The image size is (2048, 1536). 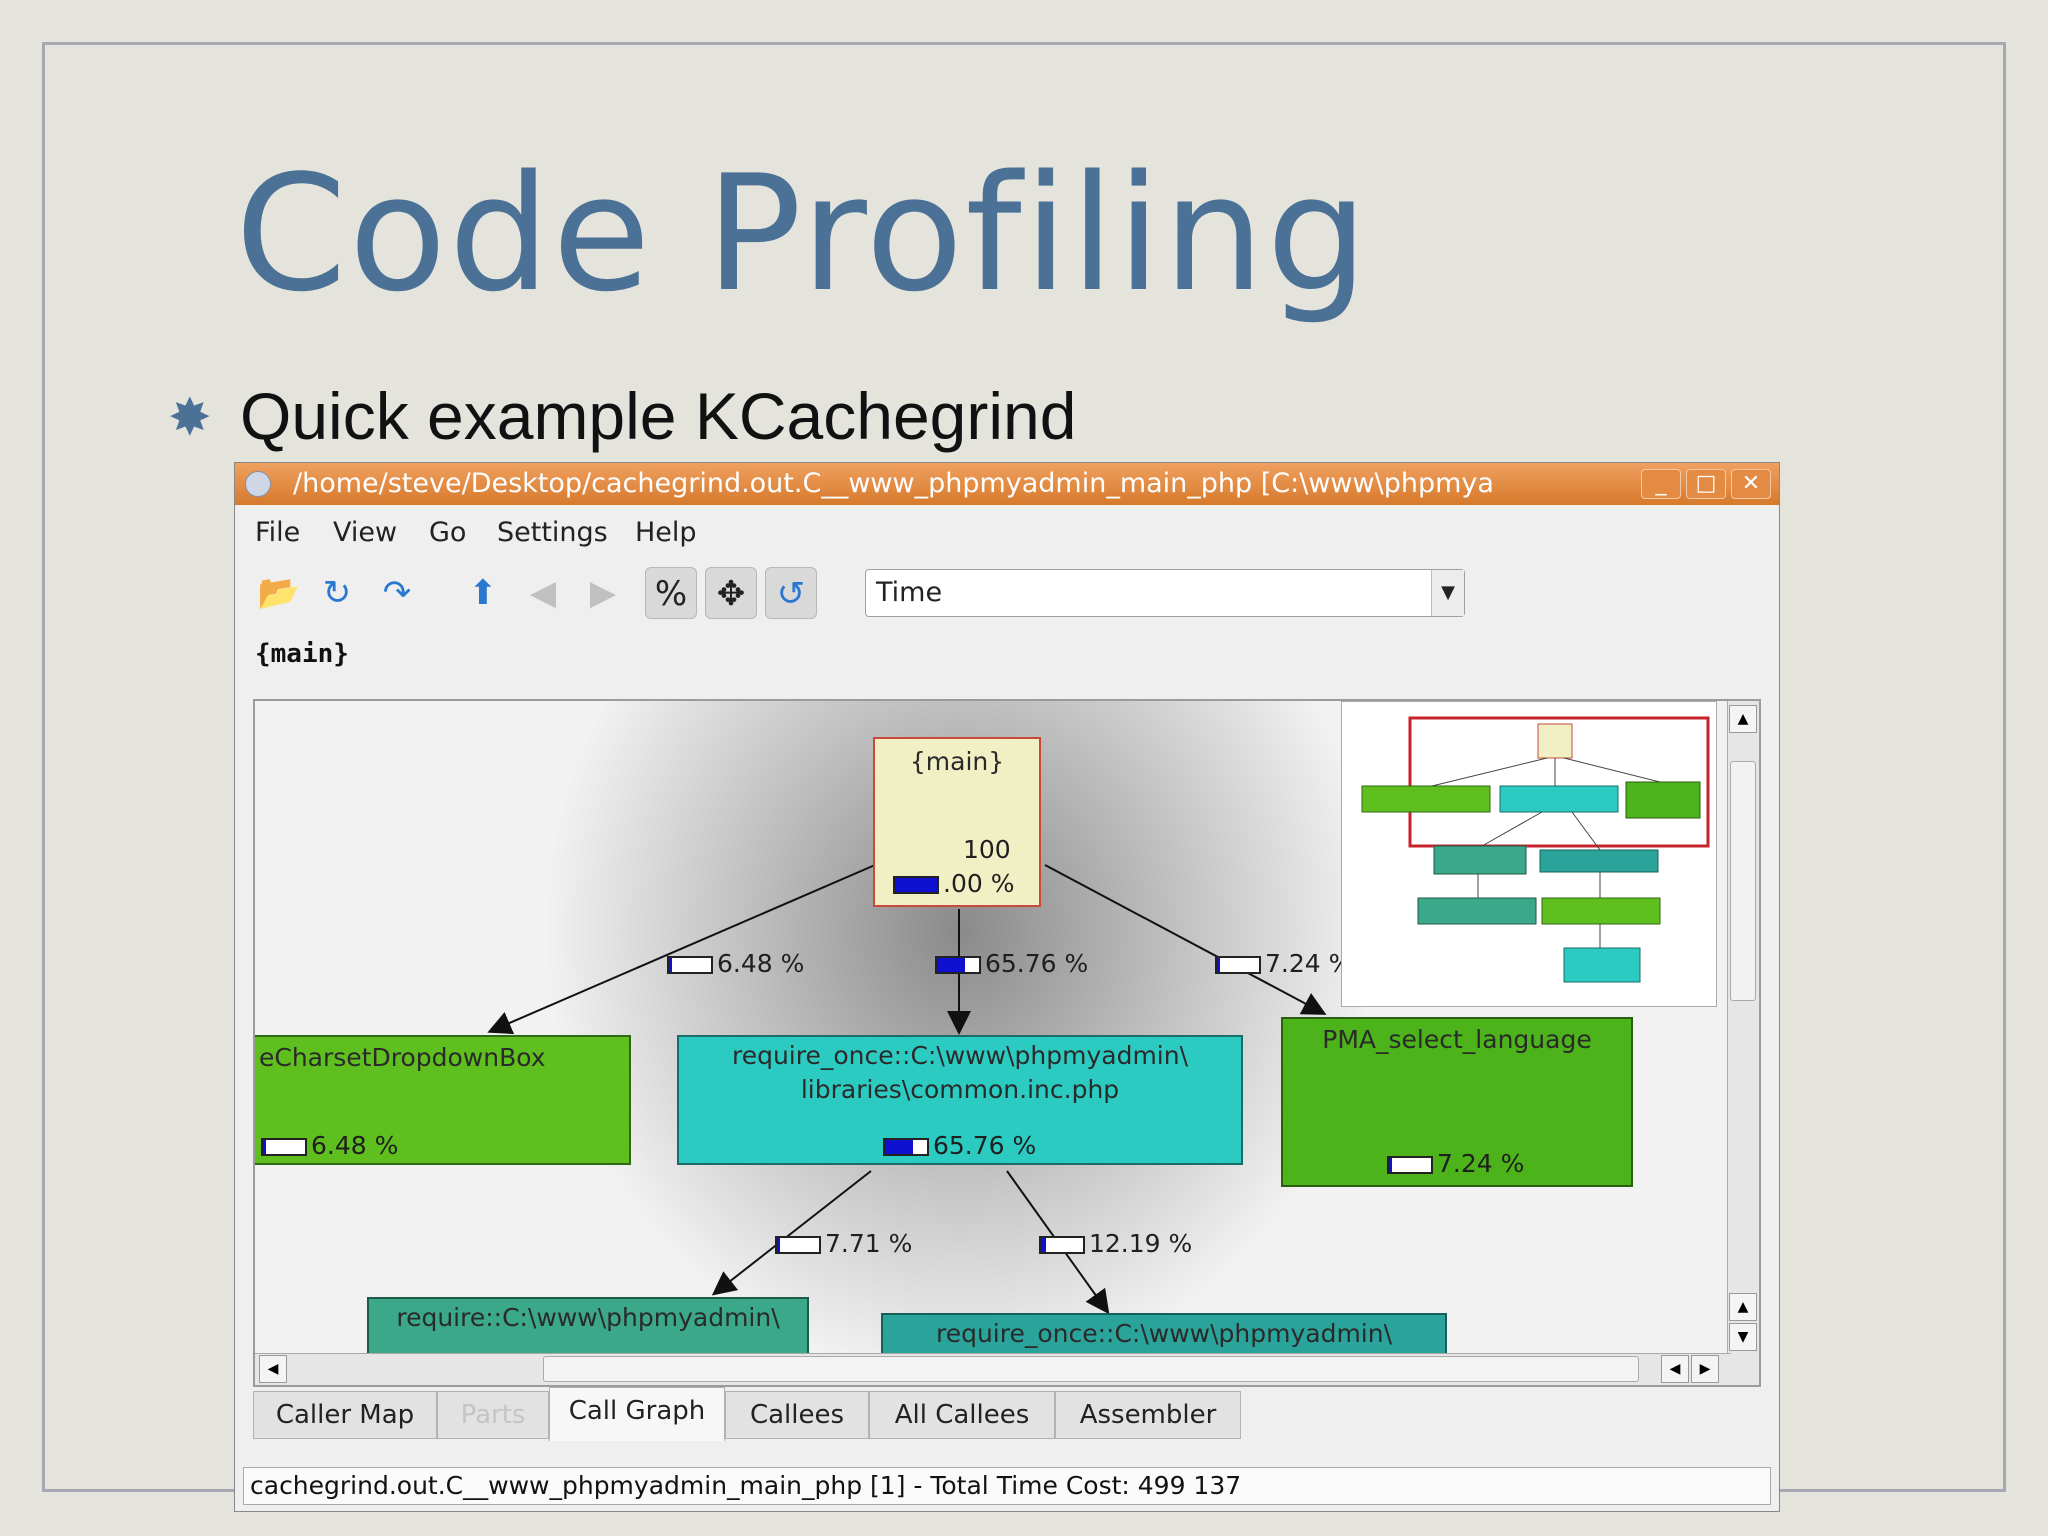 What do you see at coordinates (345, 1415) in the screenshot?
I see `tab-caller-map: Caller Map` at bounding box center [345, 1415].